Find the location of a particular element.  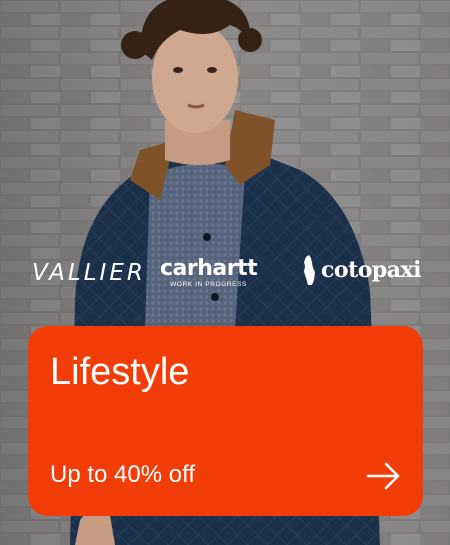

offer-title: Lifestyle is located at coordinates (120, 372).